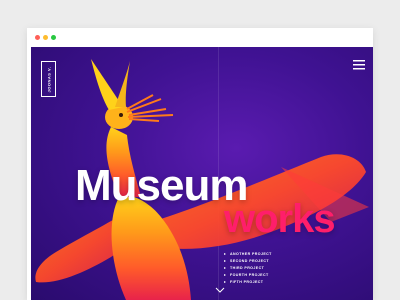 This screenshot has height=300, width=400. Describe the element at coordinates (200, 37) in the screenshot. I see `window-titlebar` at that location.